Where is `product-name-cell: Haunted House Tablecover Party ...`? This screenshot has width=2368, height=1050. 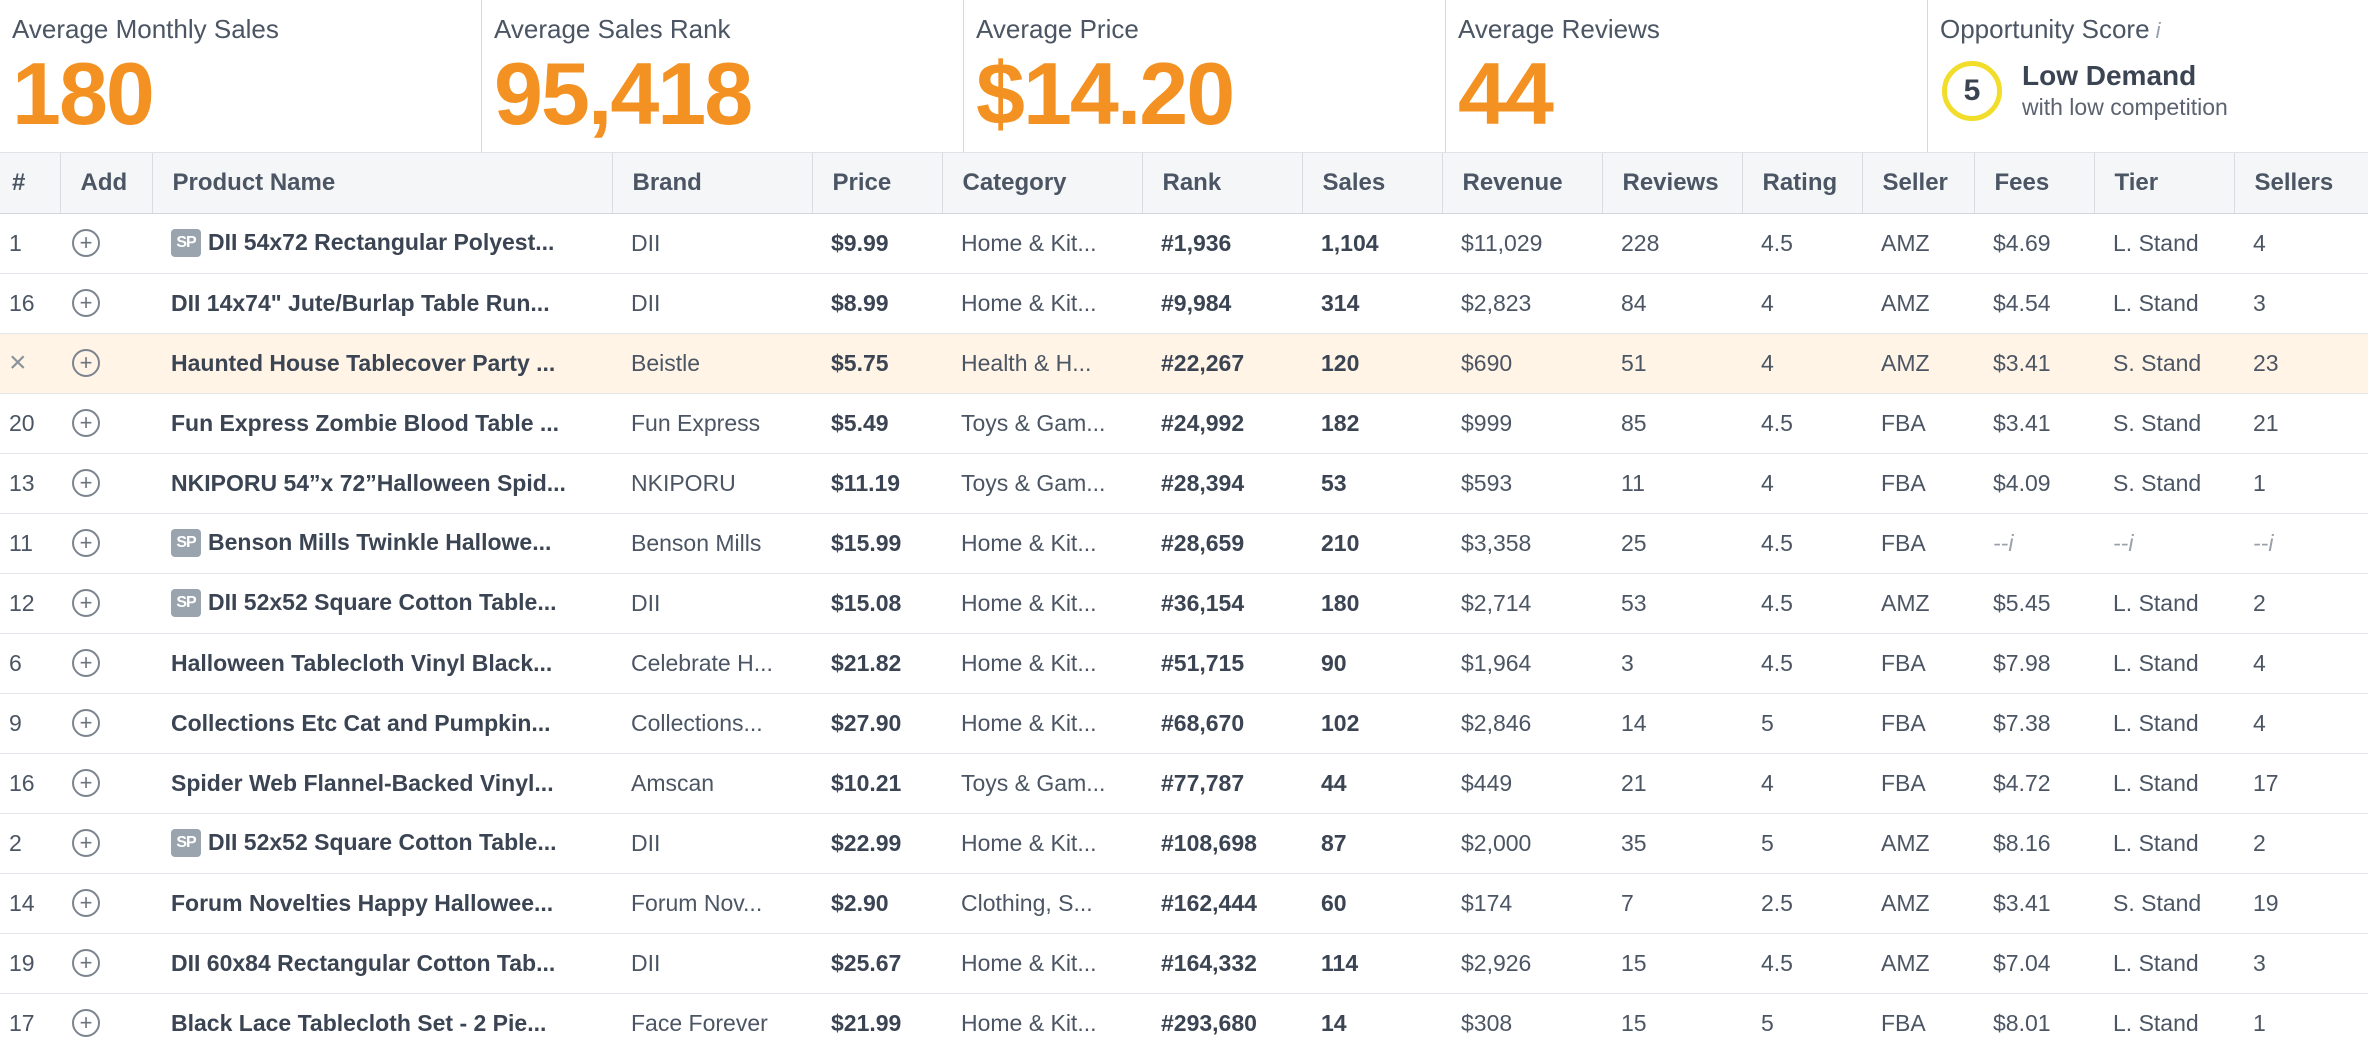 product-name-cell: Haunted House Tablecover Party ... is located at coordinates (382, 363).